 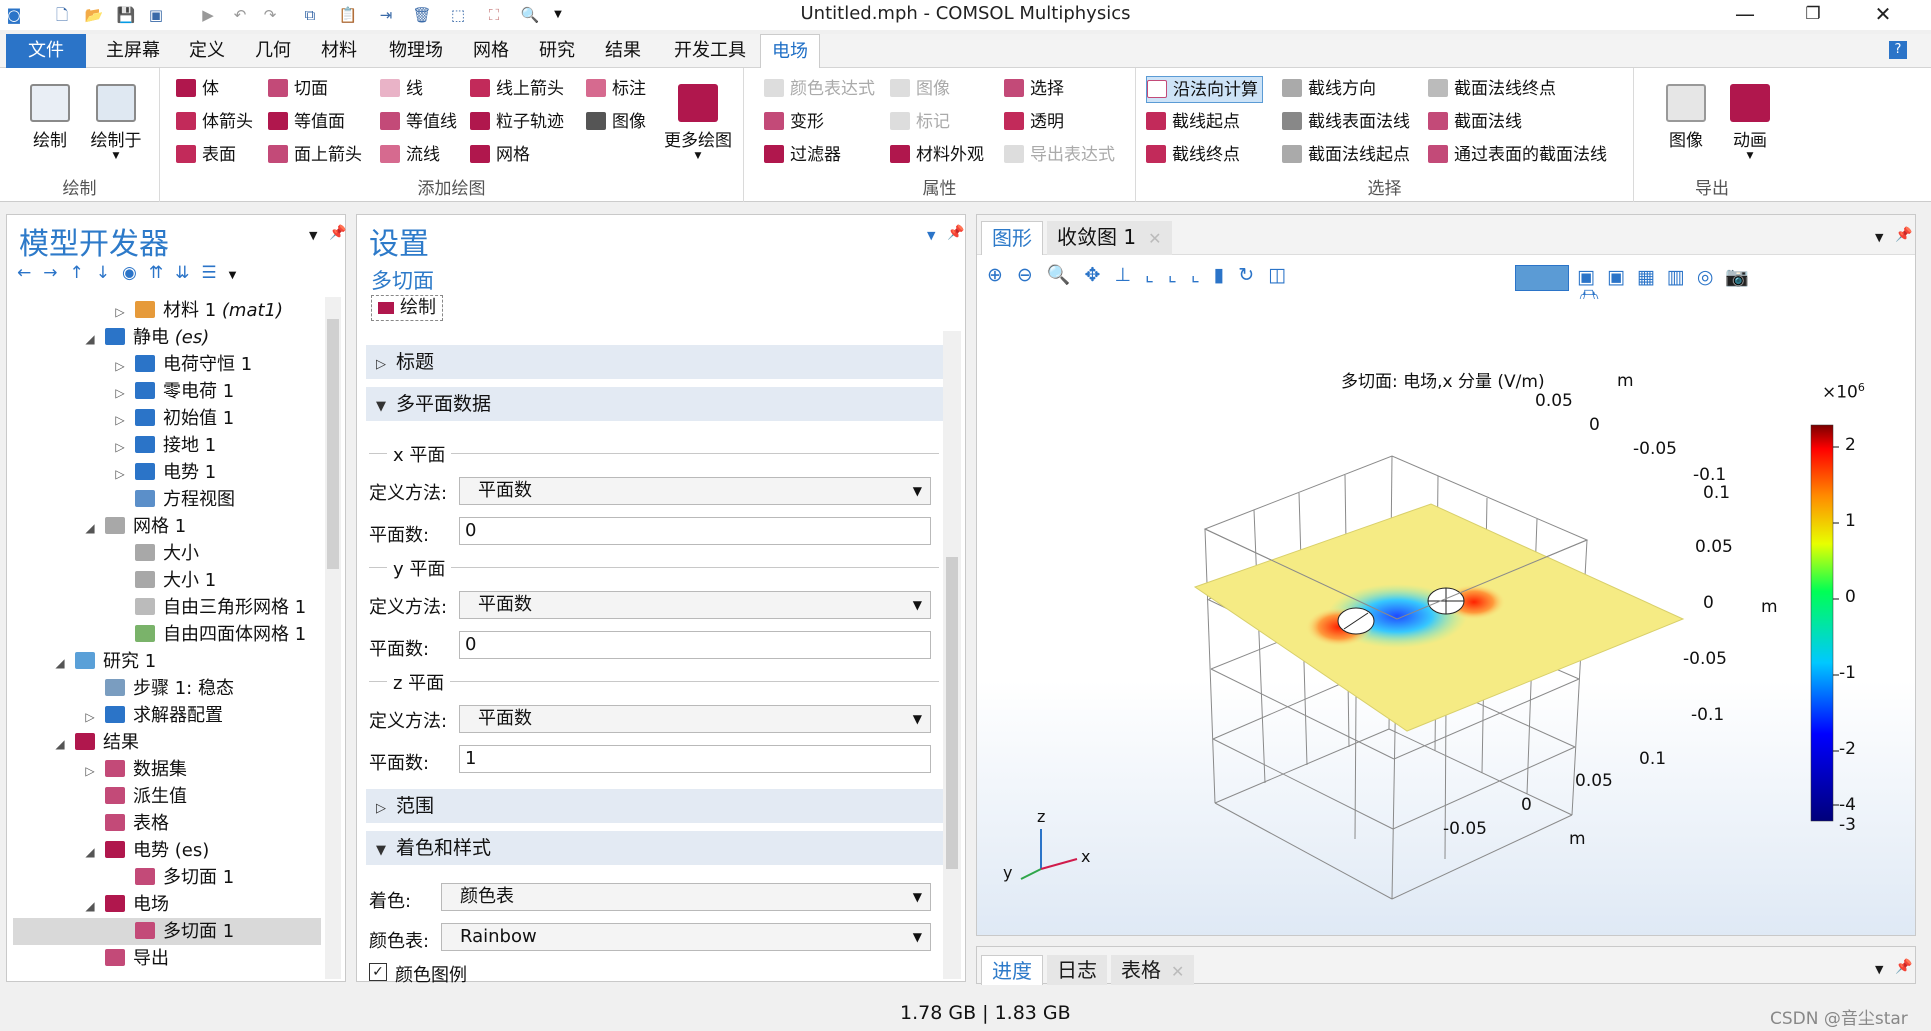 What do you see at coordinates (1193, 155) in the screenshot?
I see `sel-cut-line-end: 截线终点` at bounding box center [1193, 155].